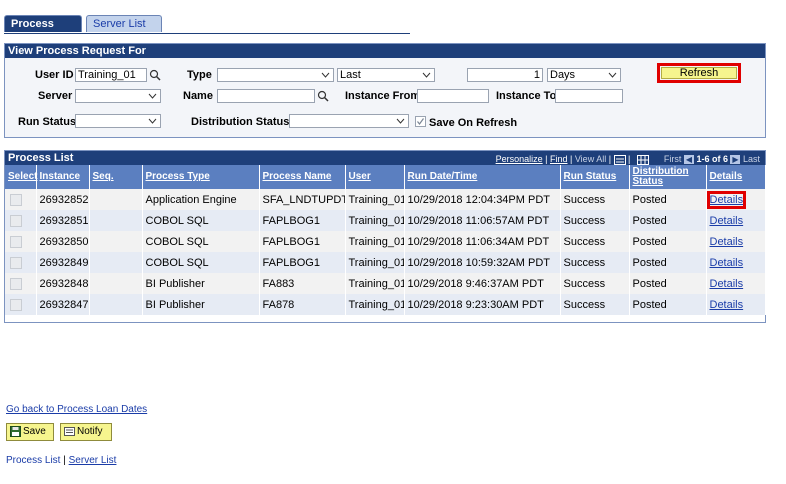 Image resolution: width=786 pixels, height=484 pixels. What do you see at coordinates (751, 159) in the screenshot?
I see `last-label: Last` at bounding box center [751, 159].